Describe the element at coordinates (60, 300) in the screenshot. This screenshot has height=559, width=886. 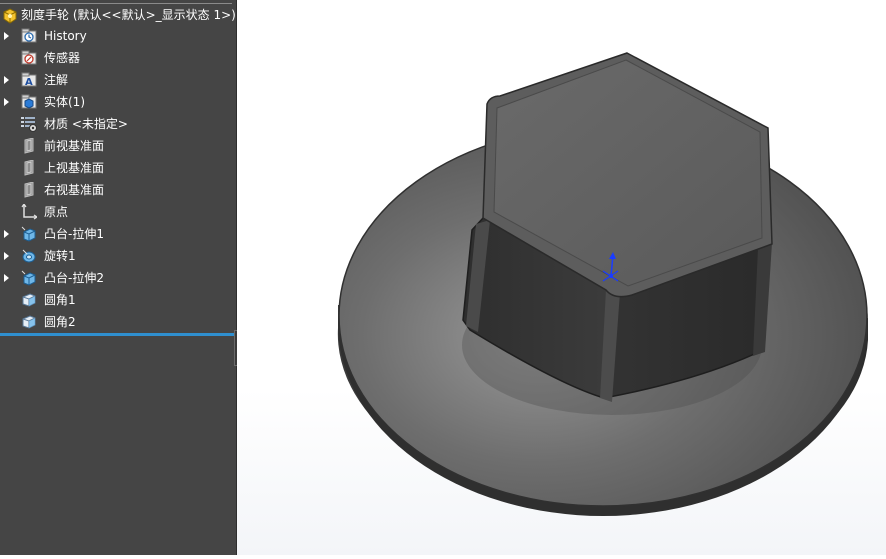
I see `tree-item-label: 圆角1` at that location.